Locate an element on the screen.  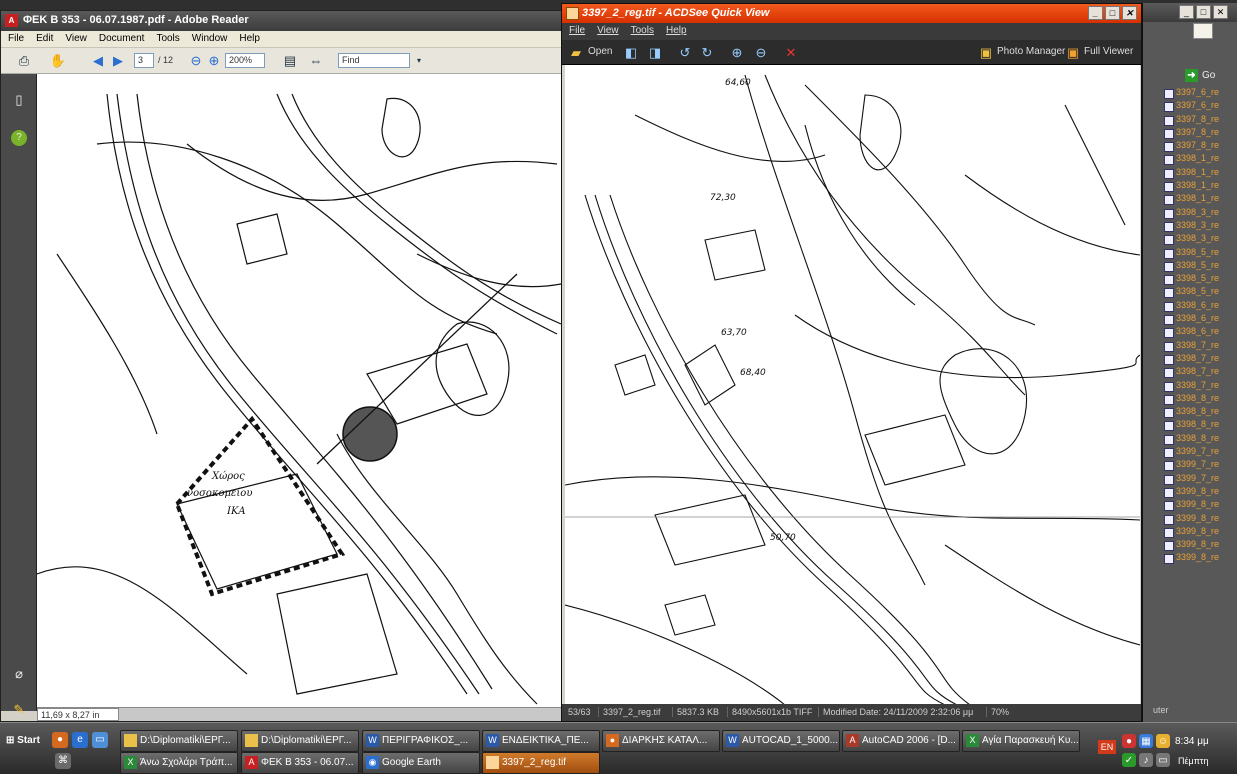
language-indicator: EN is located at coordinates (1107, 747).